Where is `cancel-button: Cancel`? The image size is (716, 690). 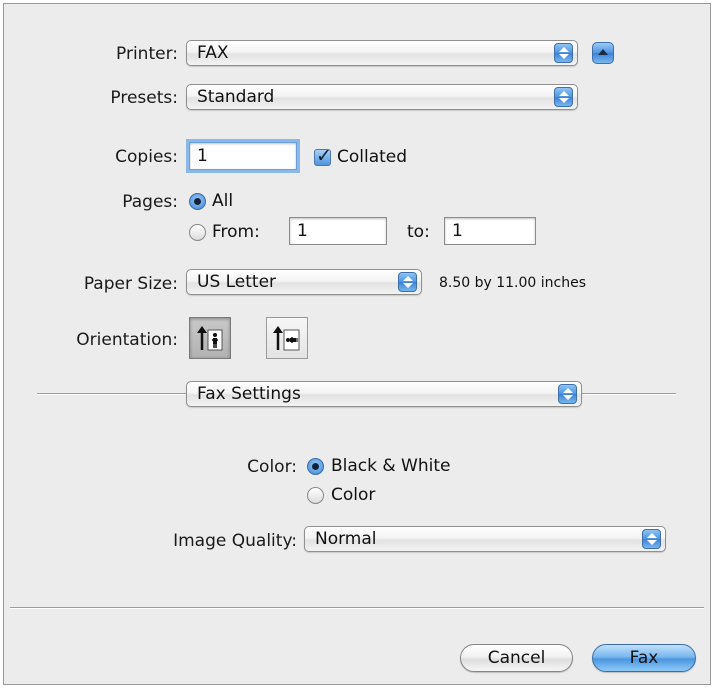
cancel-button: Cancel is located at coordinates (516, 658).